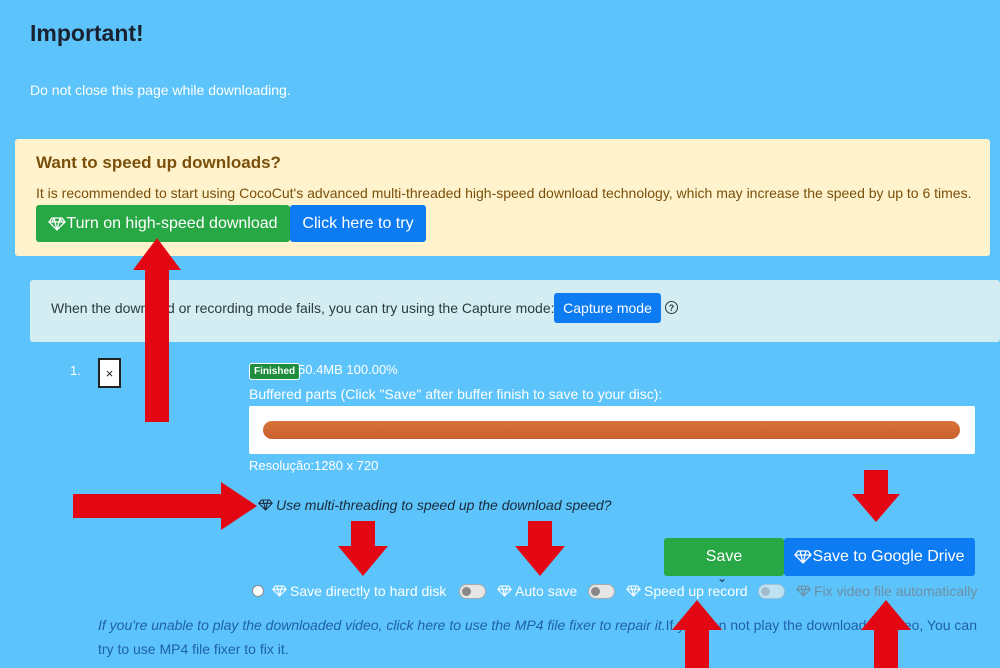 This screenshot has width=1000, height=668. Describe the element at coordinates (697, 634) in the screenshot. I see `arrow-up-speed-record` at that location.